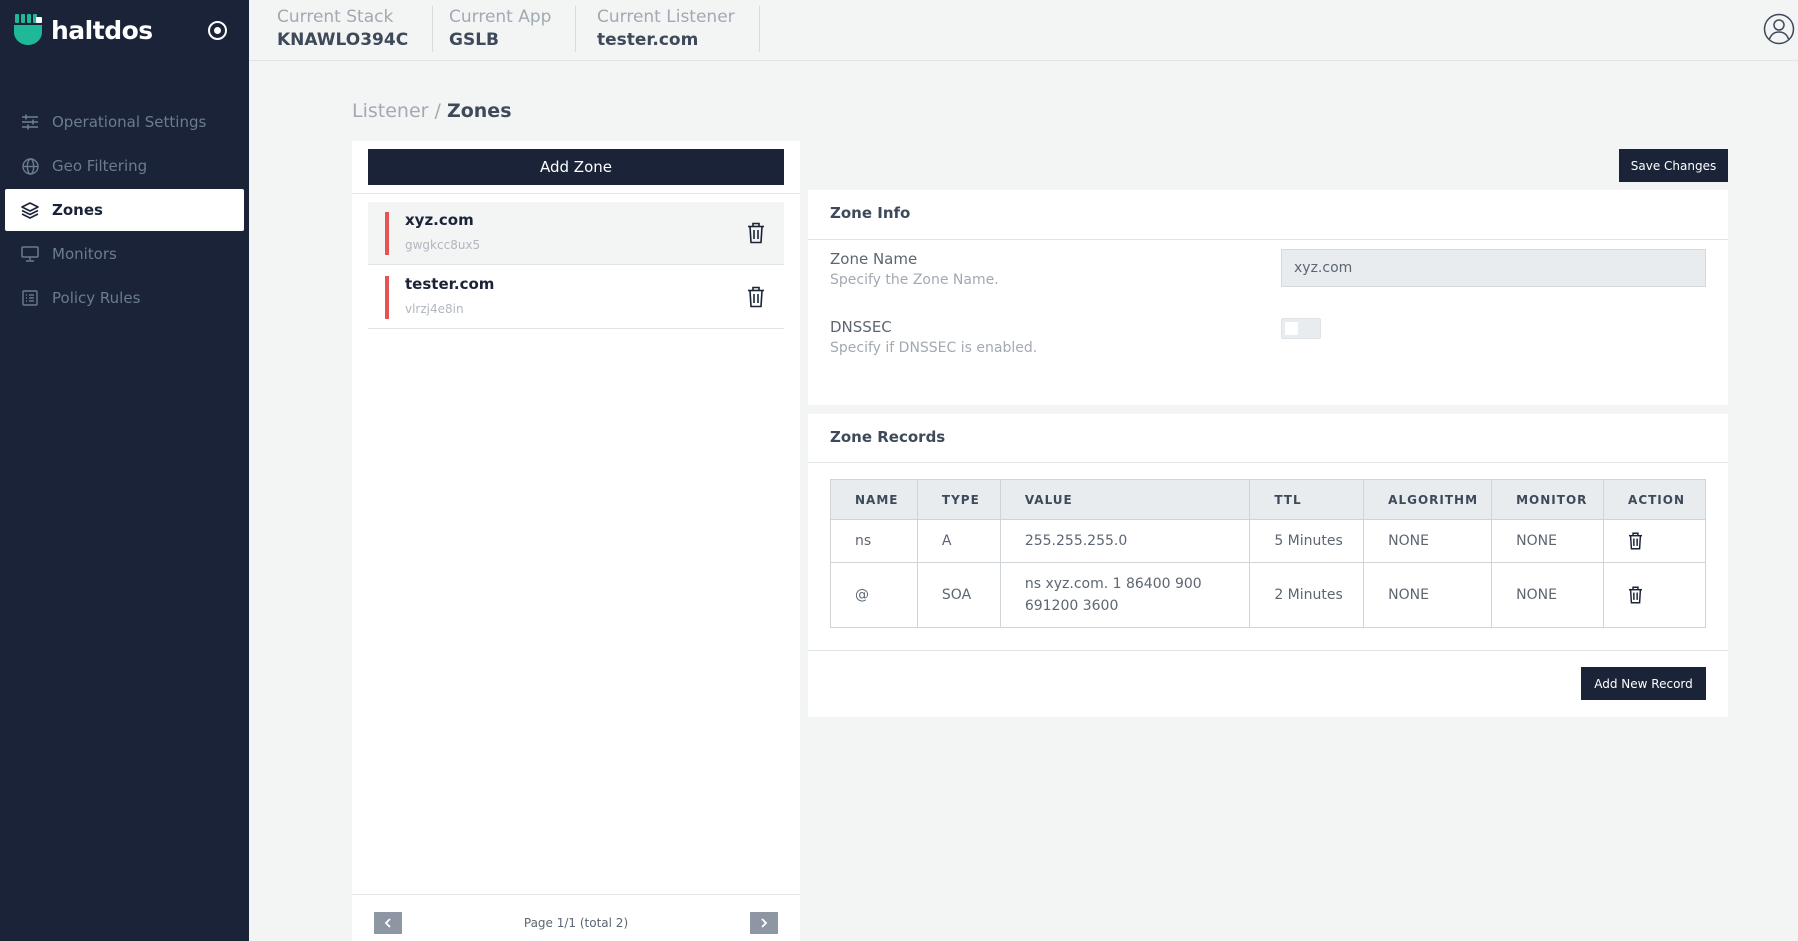  I want to click on dnssec-help: Specify if DNSSEC is enabled., so click(934, 348).